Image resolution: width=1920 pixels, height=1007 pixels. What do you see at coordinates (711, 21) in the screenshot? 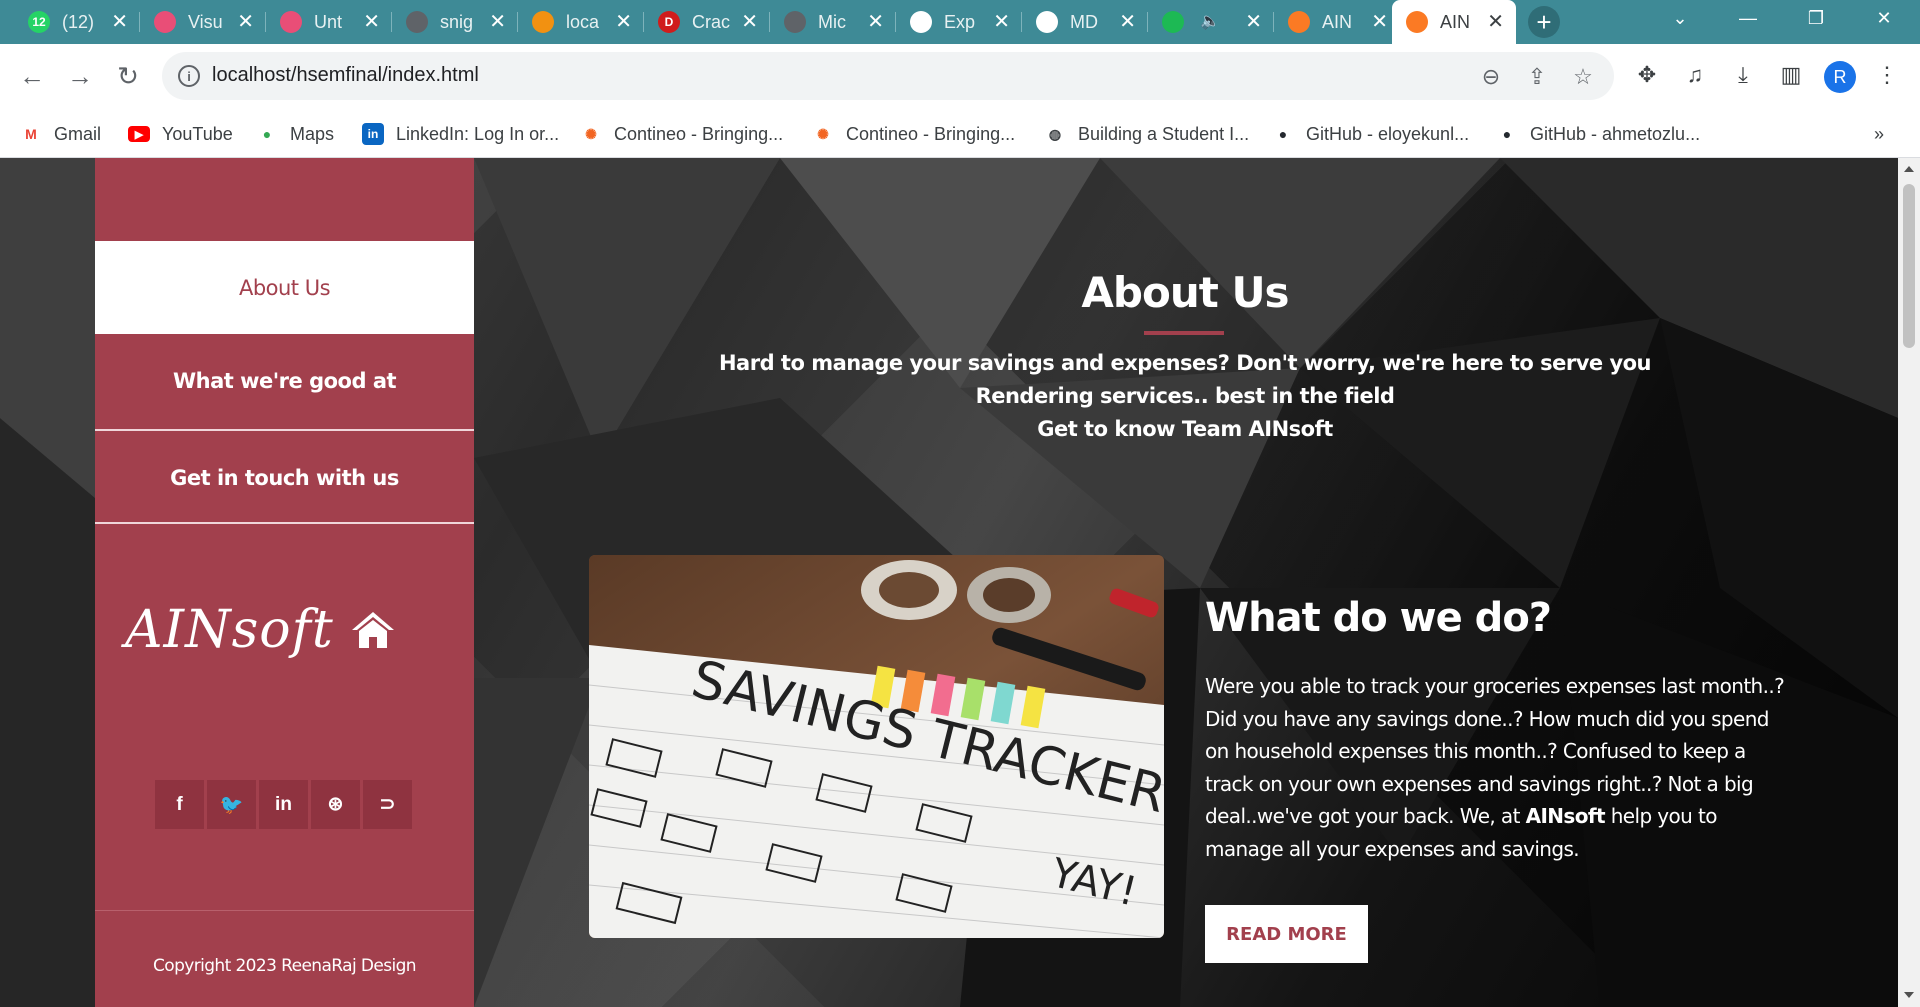
I see `tab-title: Crac` at bounding box center [711, 21].